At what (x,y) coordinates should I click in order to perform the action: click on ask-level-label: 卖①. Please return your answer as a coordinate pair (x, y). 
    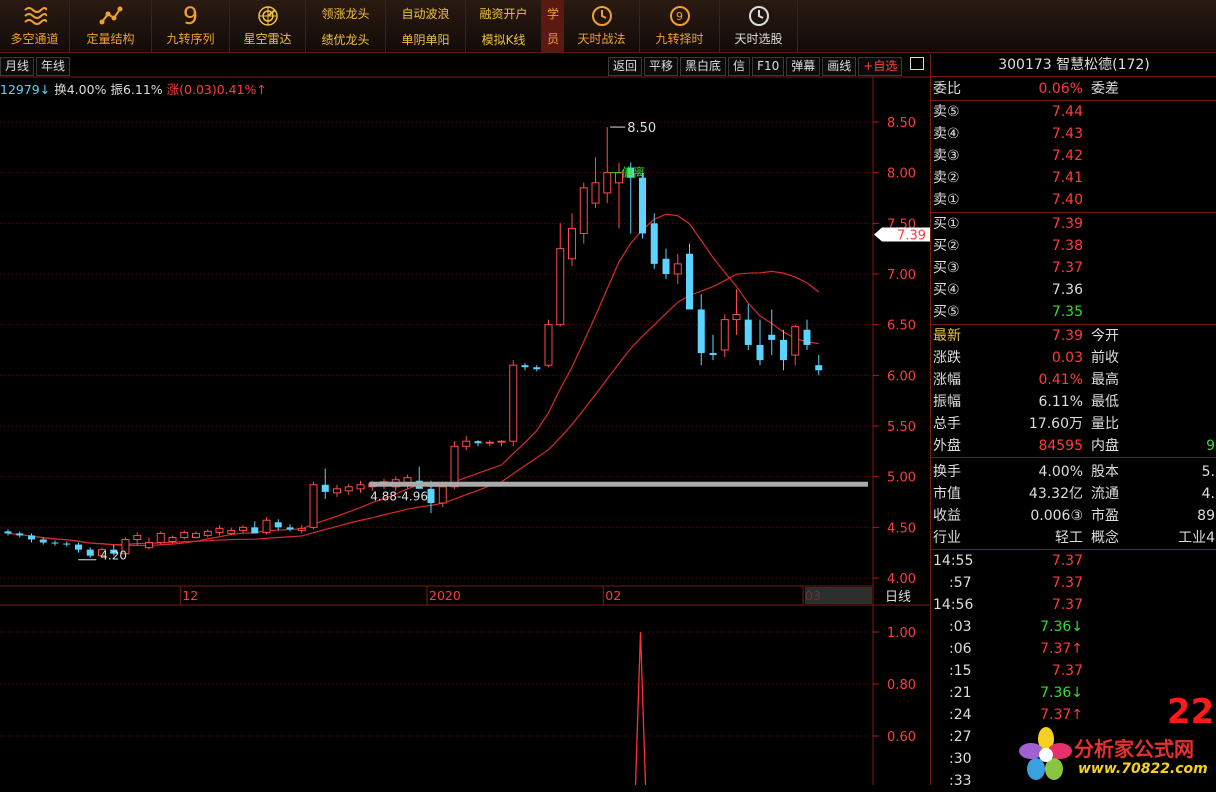
    Looking at the image, I should click on (946, 200).